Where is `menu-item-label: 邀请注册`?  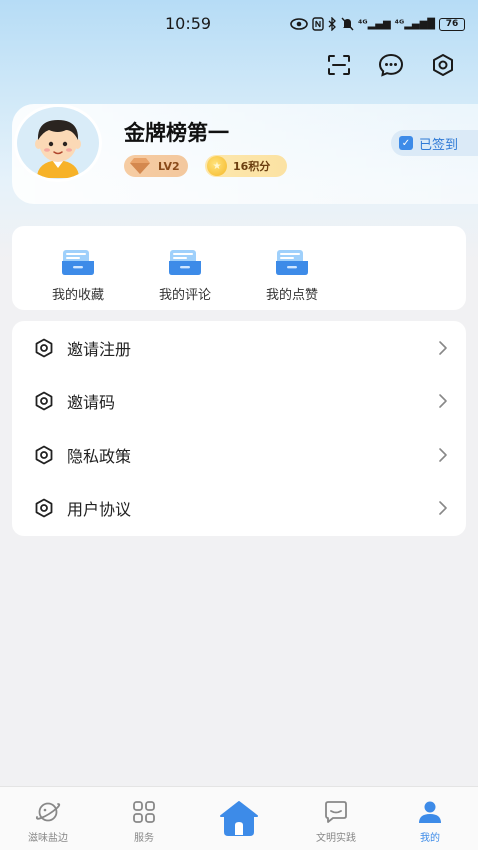 menu-item-label: 邀请注册 is located at coordinates (99, 349).